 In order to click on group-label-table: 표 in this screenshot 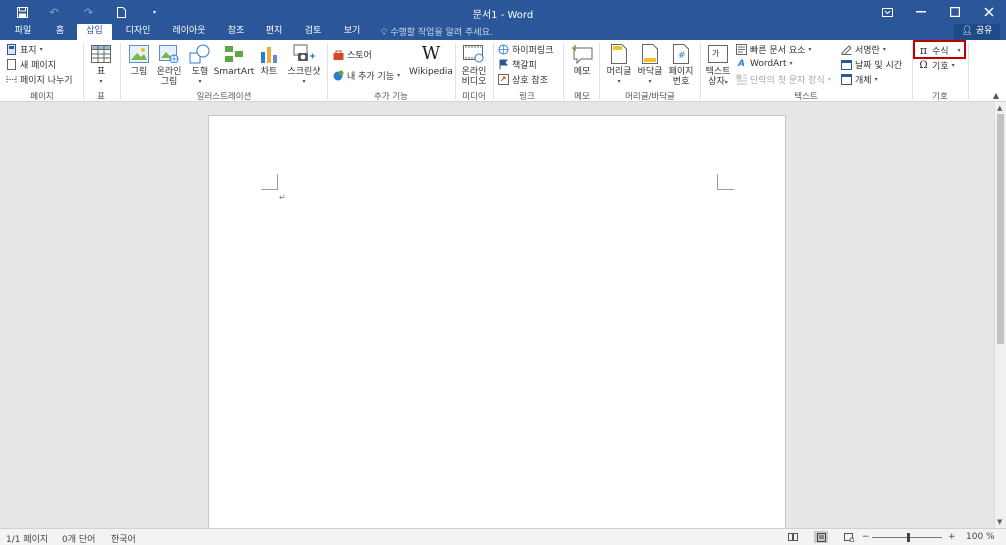, I will do `click(101, 97)`.